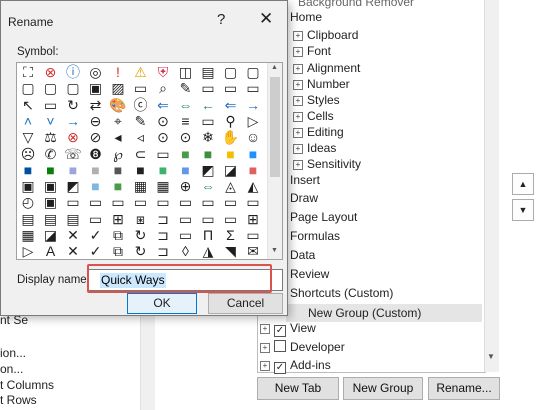  Describe the element at coordinates (314, 148) in the screenshot. I see `tree-group-ideas: + Ideas` at that location.